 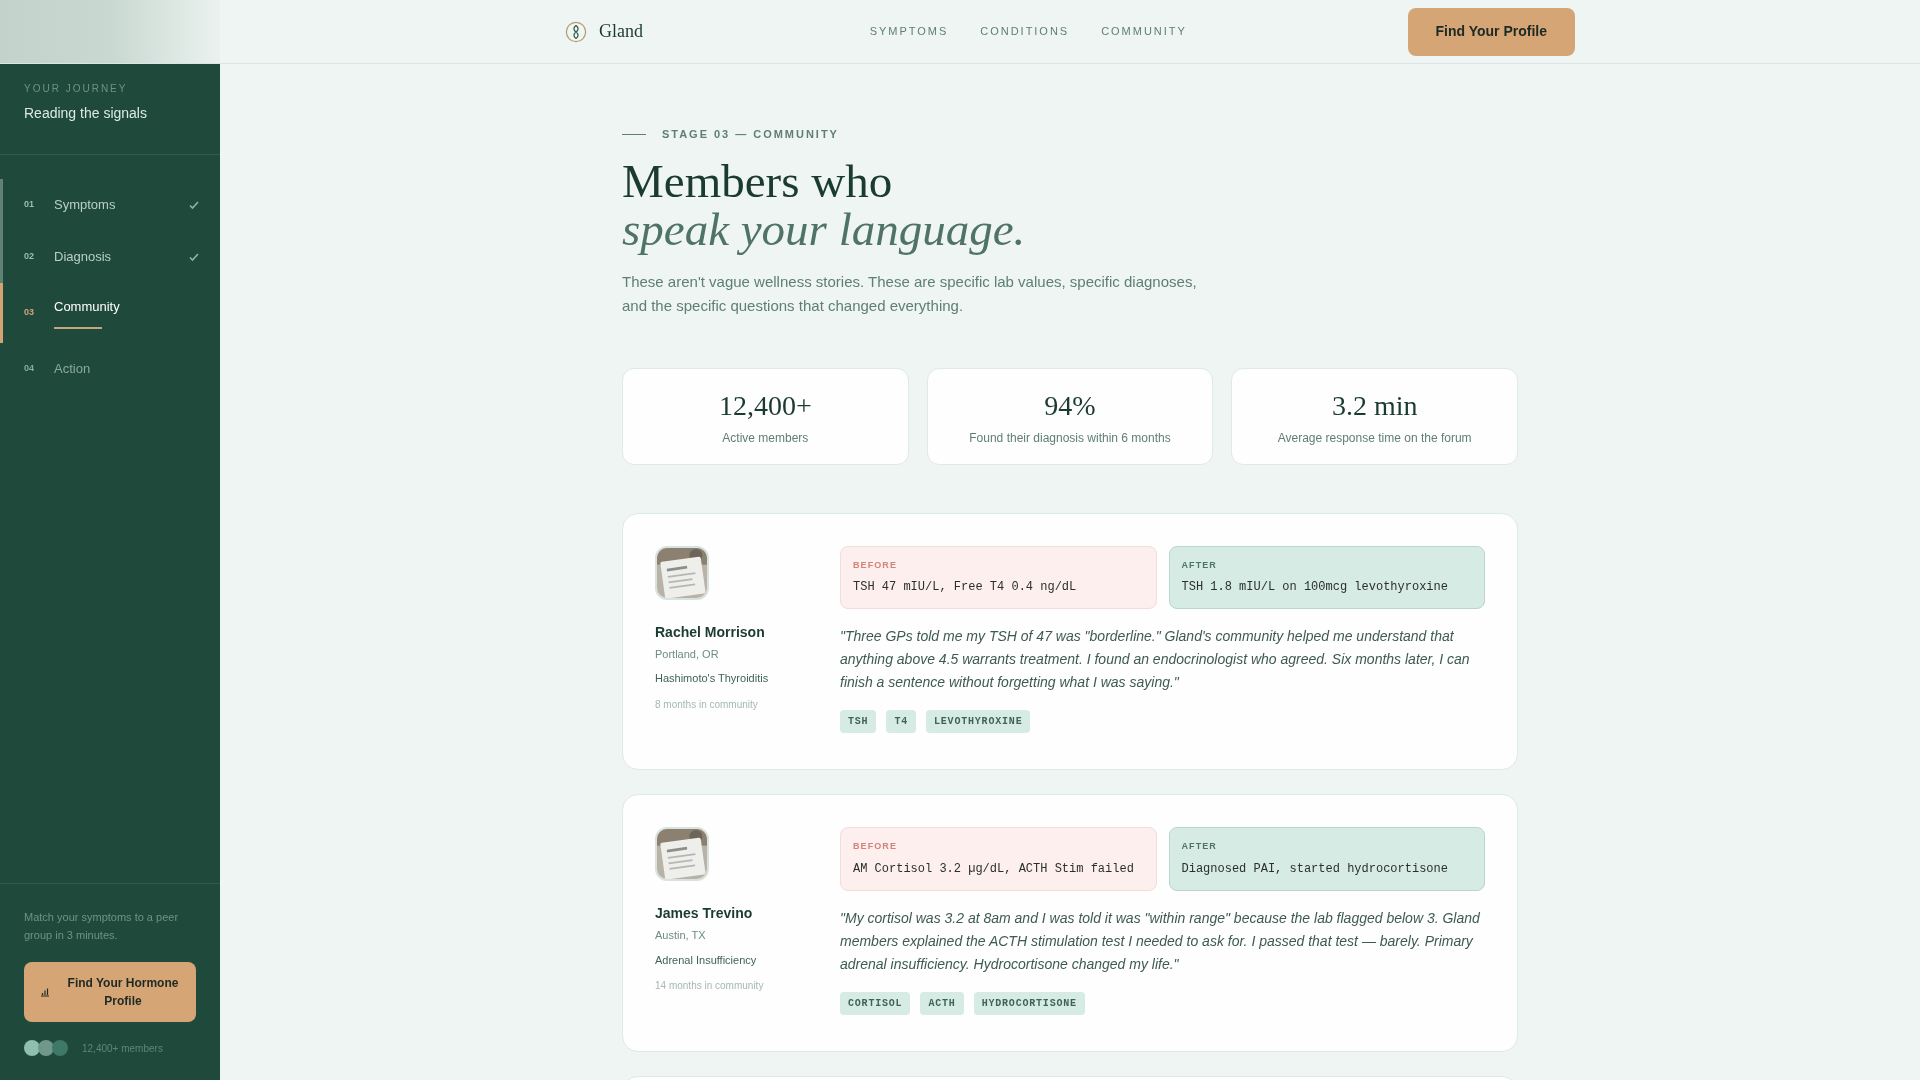 I want to click on member-location: Portland, OR, so click(x=687, y=654).